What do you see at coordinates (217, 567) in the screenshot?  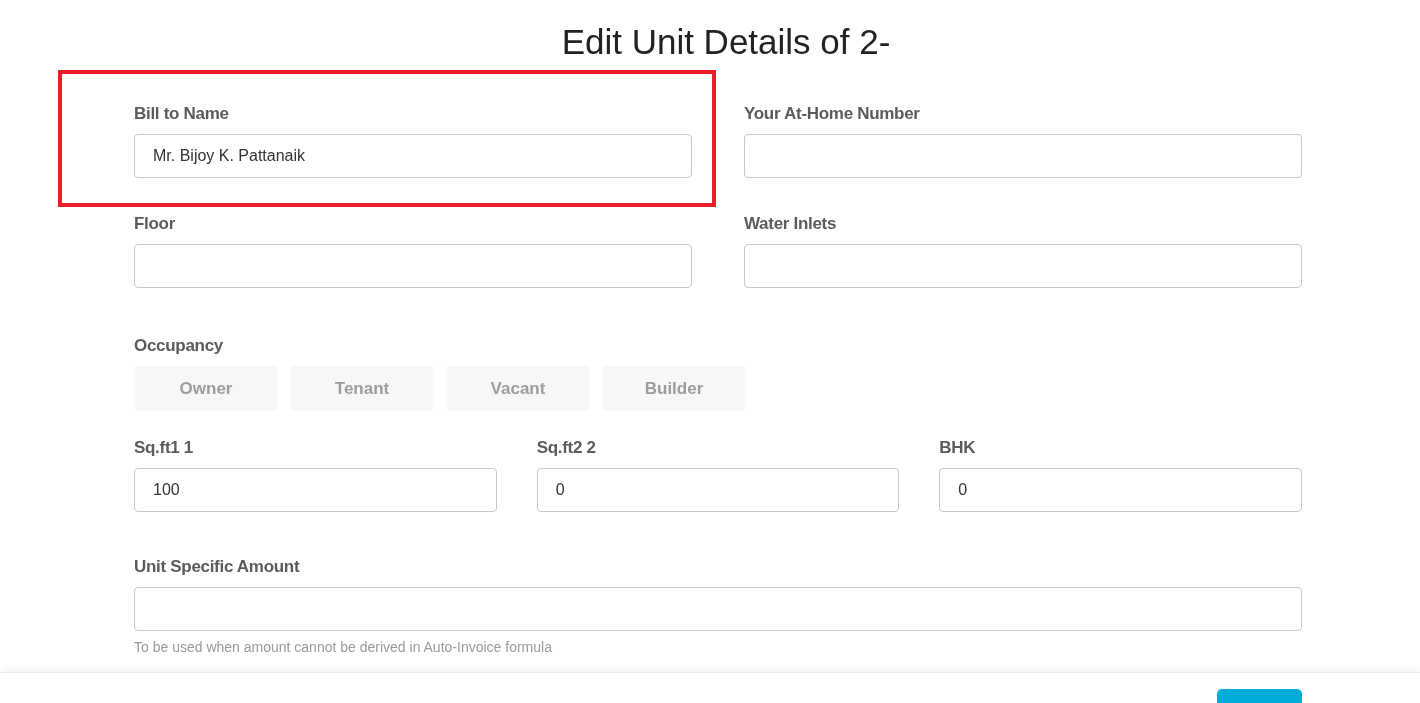 I see `field-label: Unit Specific Amount` at bounding box center [217, 567].